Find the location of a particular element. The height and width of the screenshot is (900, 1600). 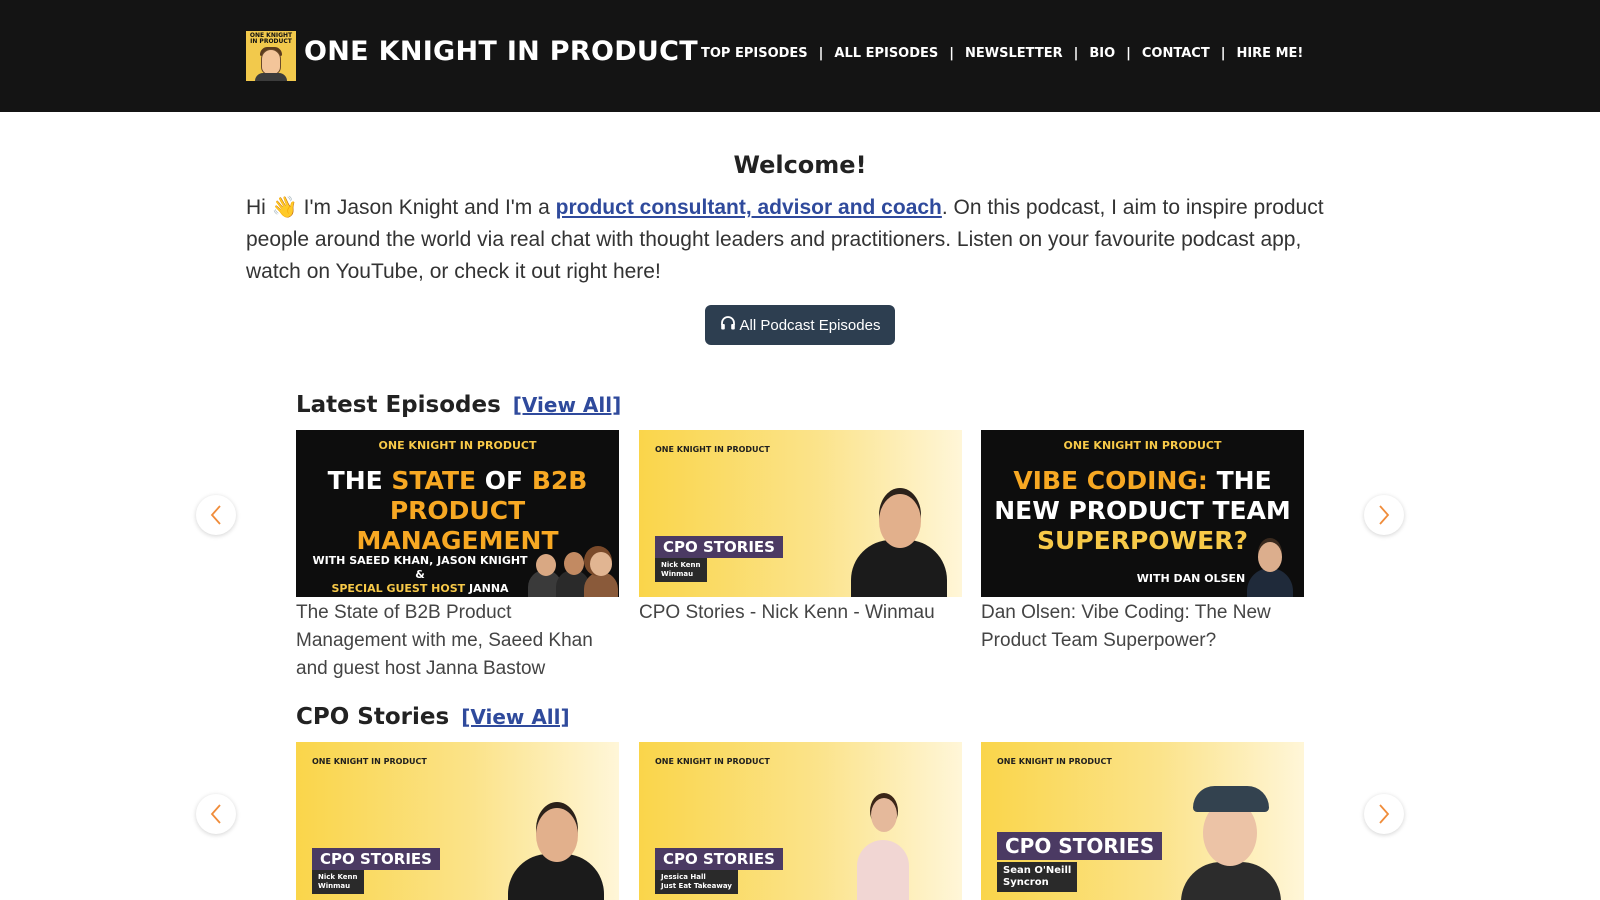

nav-newsletter: NEWSLETTER is located at coordinates (1014, 53).